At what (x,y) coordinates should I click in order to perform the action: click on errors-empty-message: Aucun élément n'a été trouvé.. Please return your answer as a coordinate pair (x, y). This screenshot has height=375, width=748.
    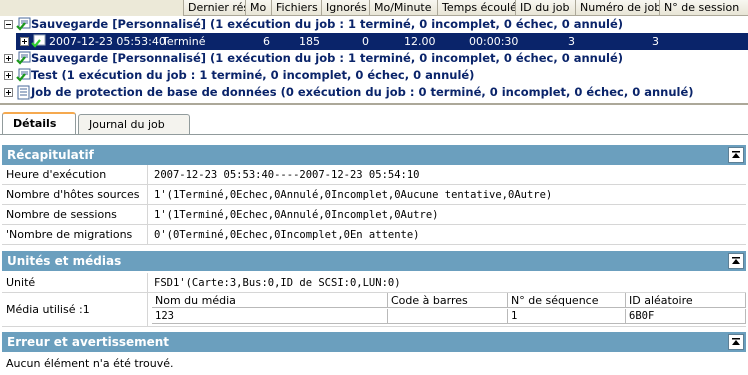
    Looking at the image, I should click on (90, 363).